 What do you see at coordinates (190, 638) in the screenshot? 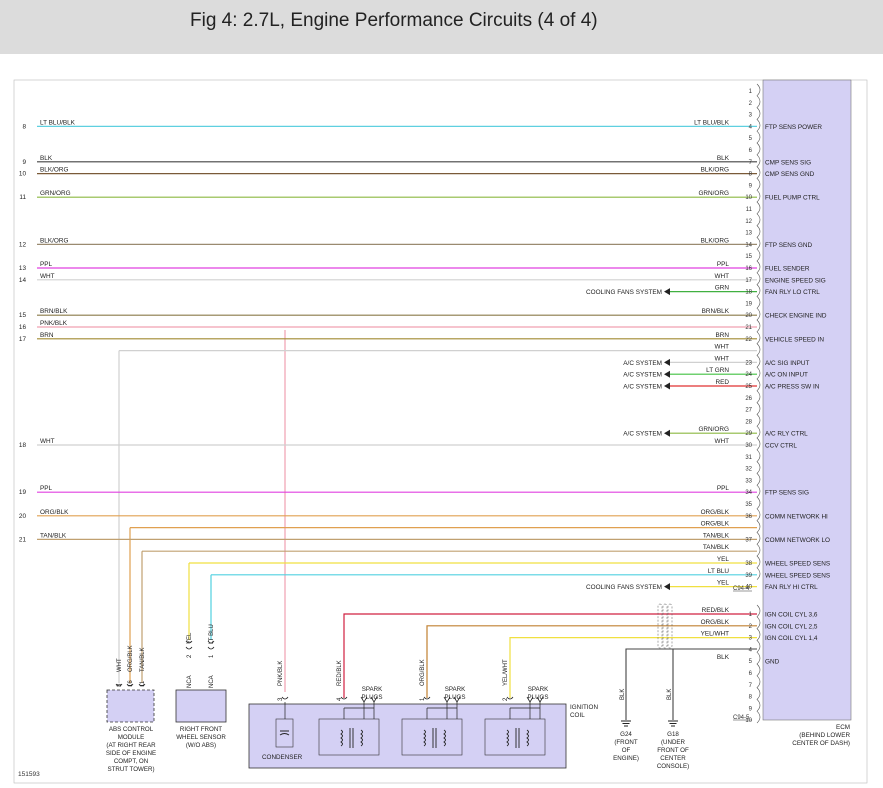
I see `wheel-sensor-pin-wire: YEL` at bounding box center [190, 638].